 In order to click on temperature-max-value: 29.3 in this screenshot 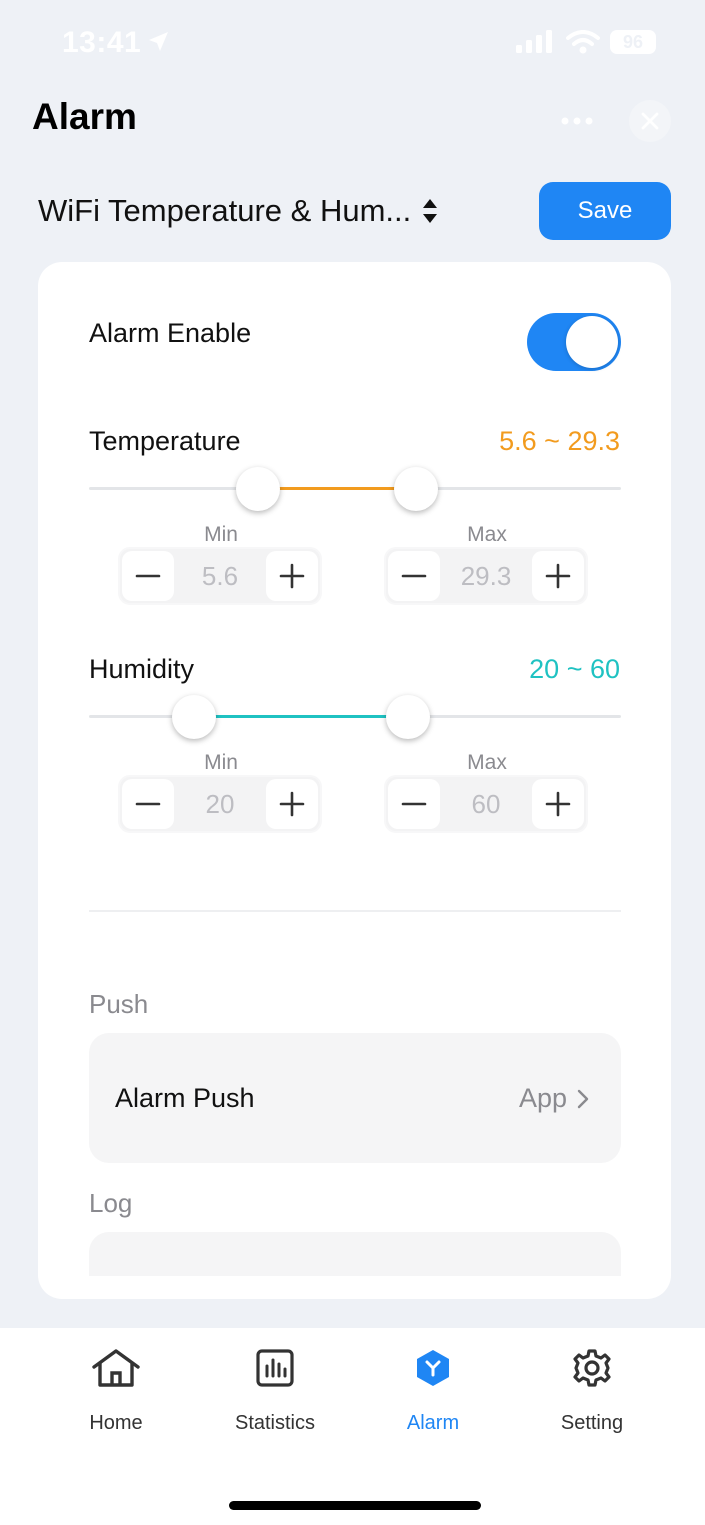, I will do `click(486, 576)`.